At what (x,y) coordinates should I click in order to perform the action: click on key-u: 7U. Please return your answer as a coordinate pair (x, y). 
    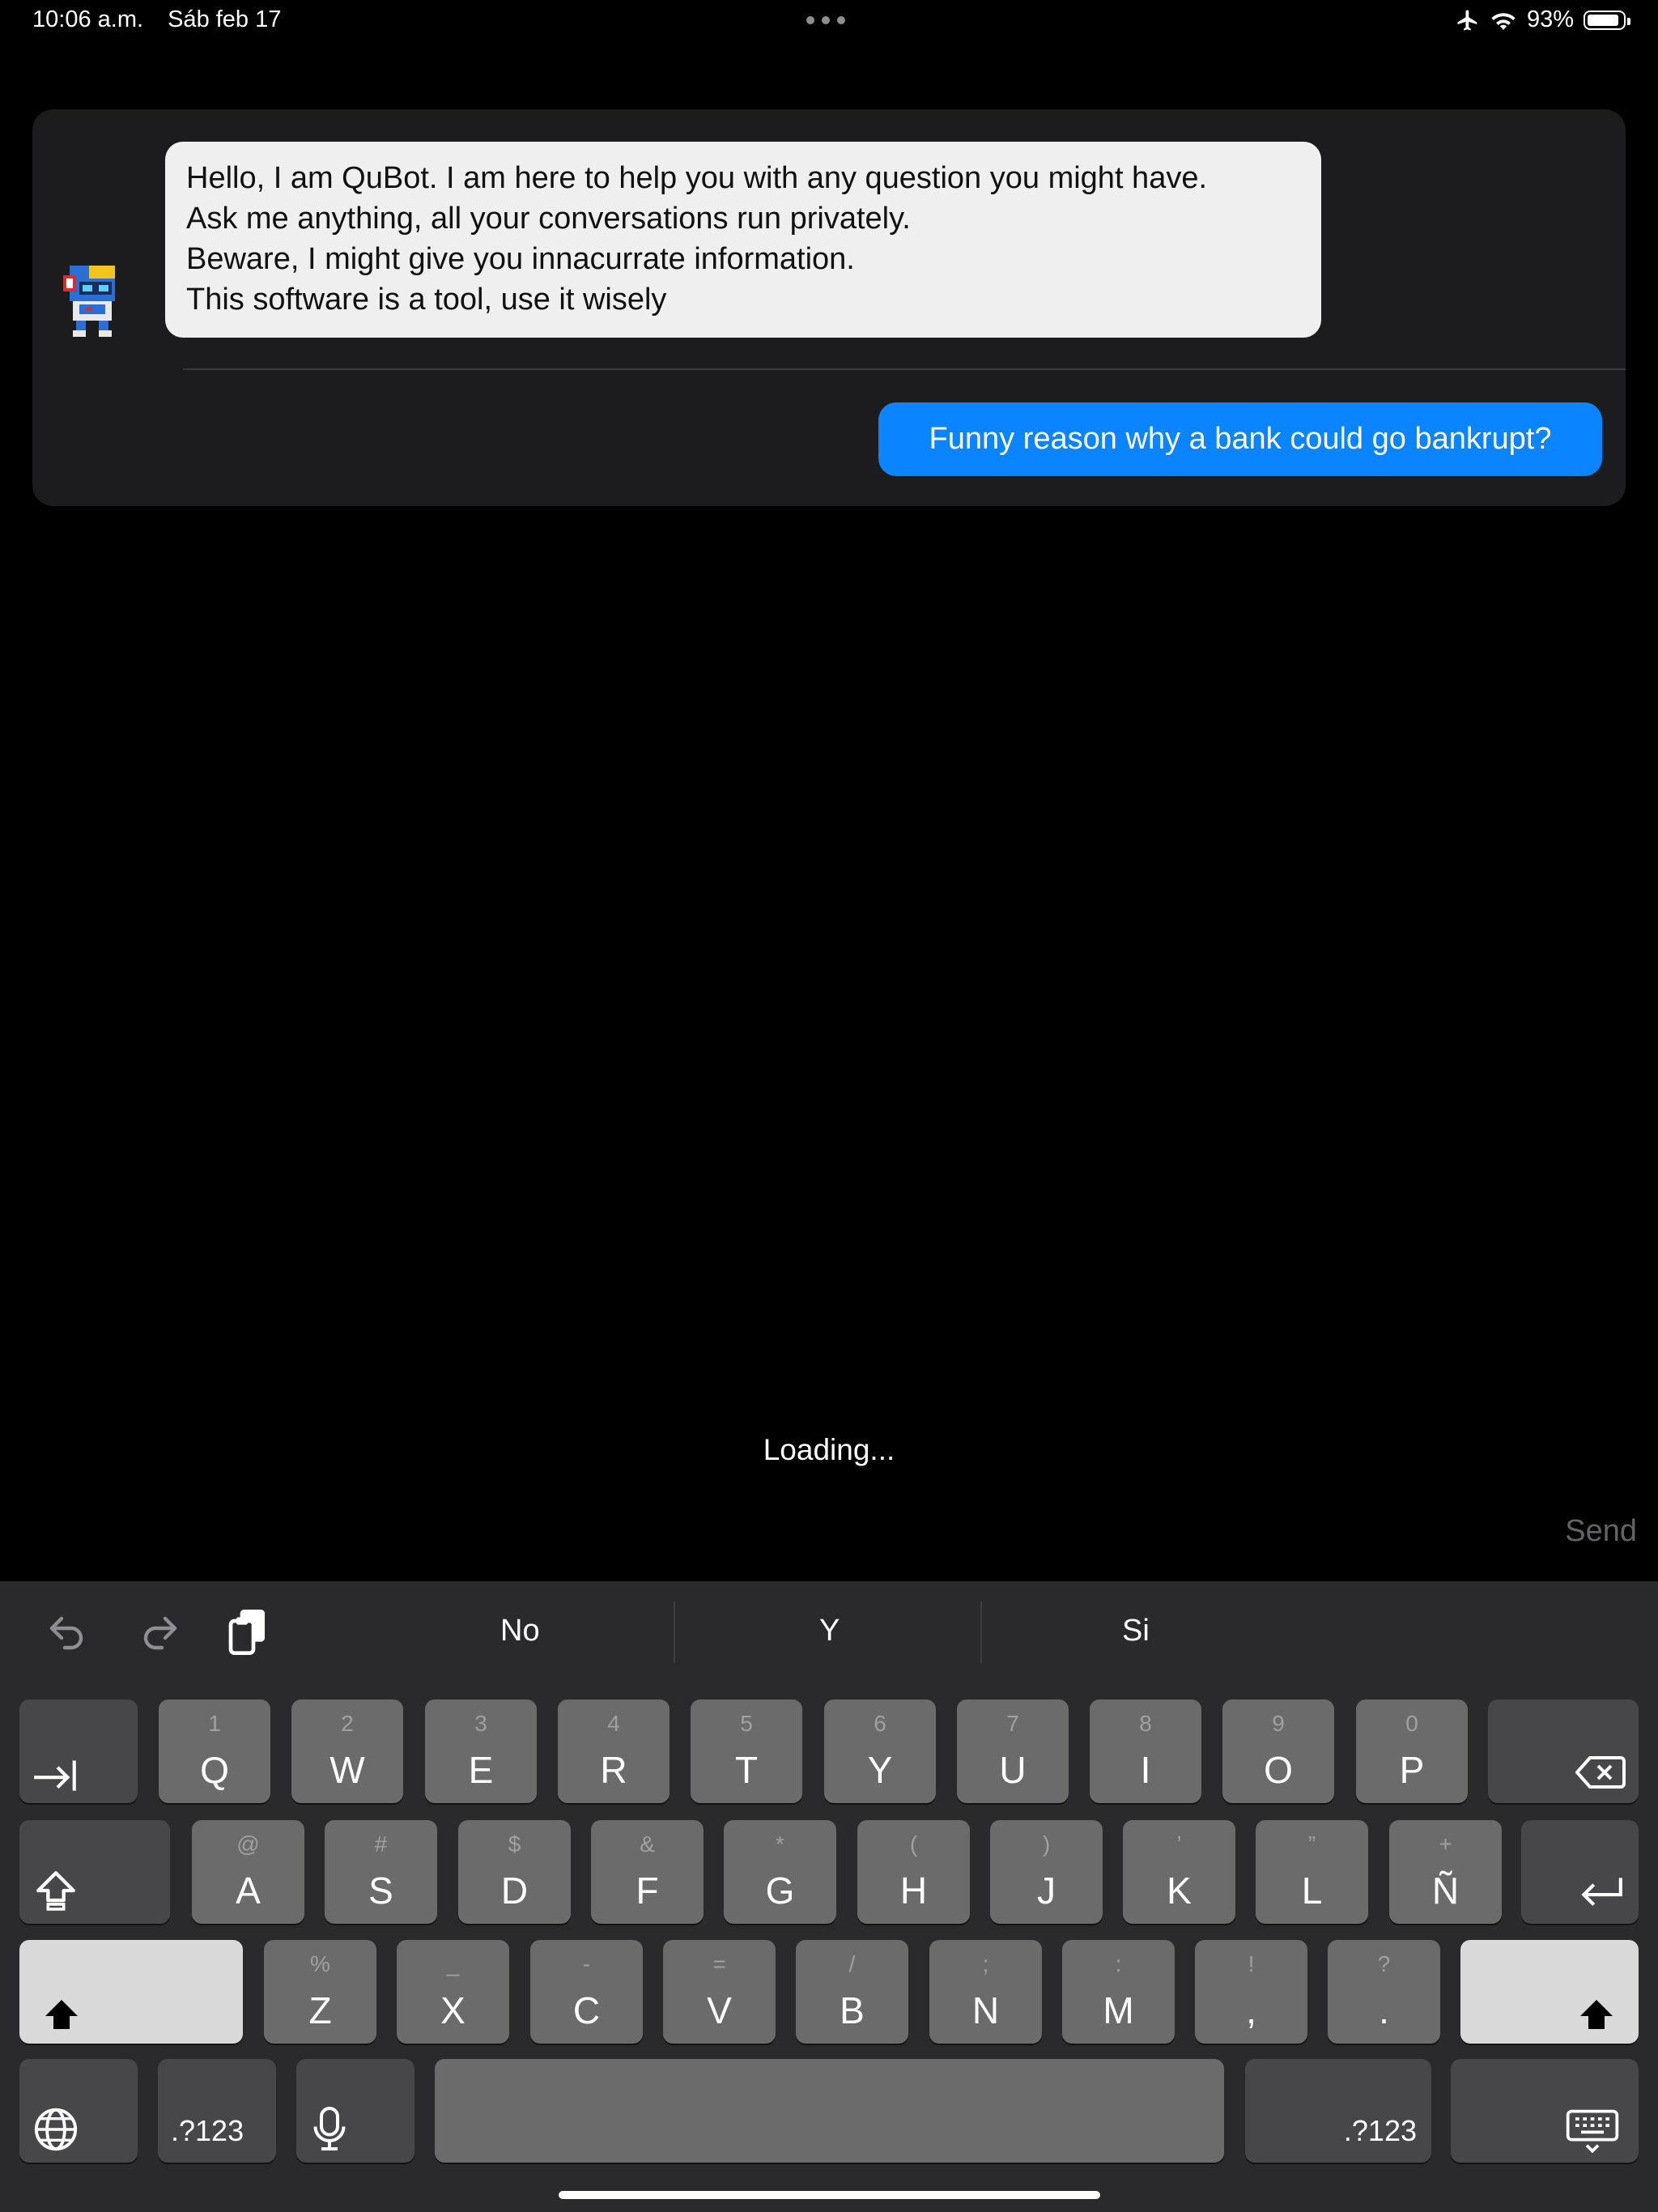
    Looking at the image, I should click on (1013, 1751).